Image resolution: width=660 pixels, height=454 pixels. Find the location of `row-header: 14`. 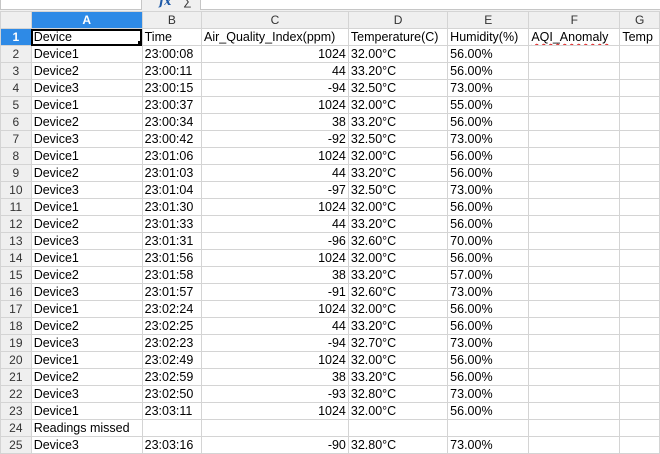

row-header: 14 is located at coordinates (16, 258).